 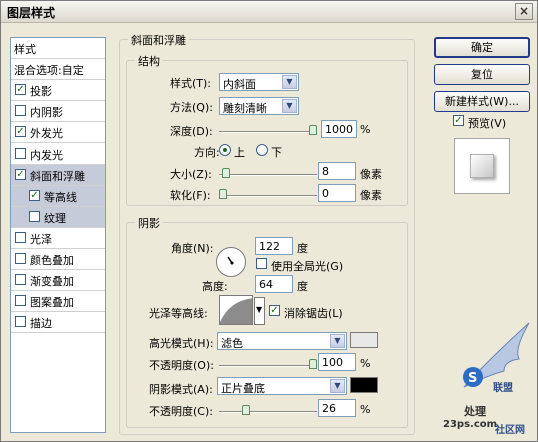 What do you see at coordinates (191, 107) in the screenshot?
I see `technique-label: 方法(Q):` at bounding box center [191, 107].